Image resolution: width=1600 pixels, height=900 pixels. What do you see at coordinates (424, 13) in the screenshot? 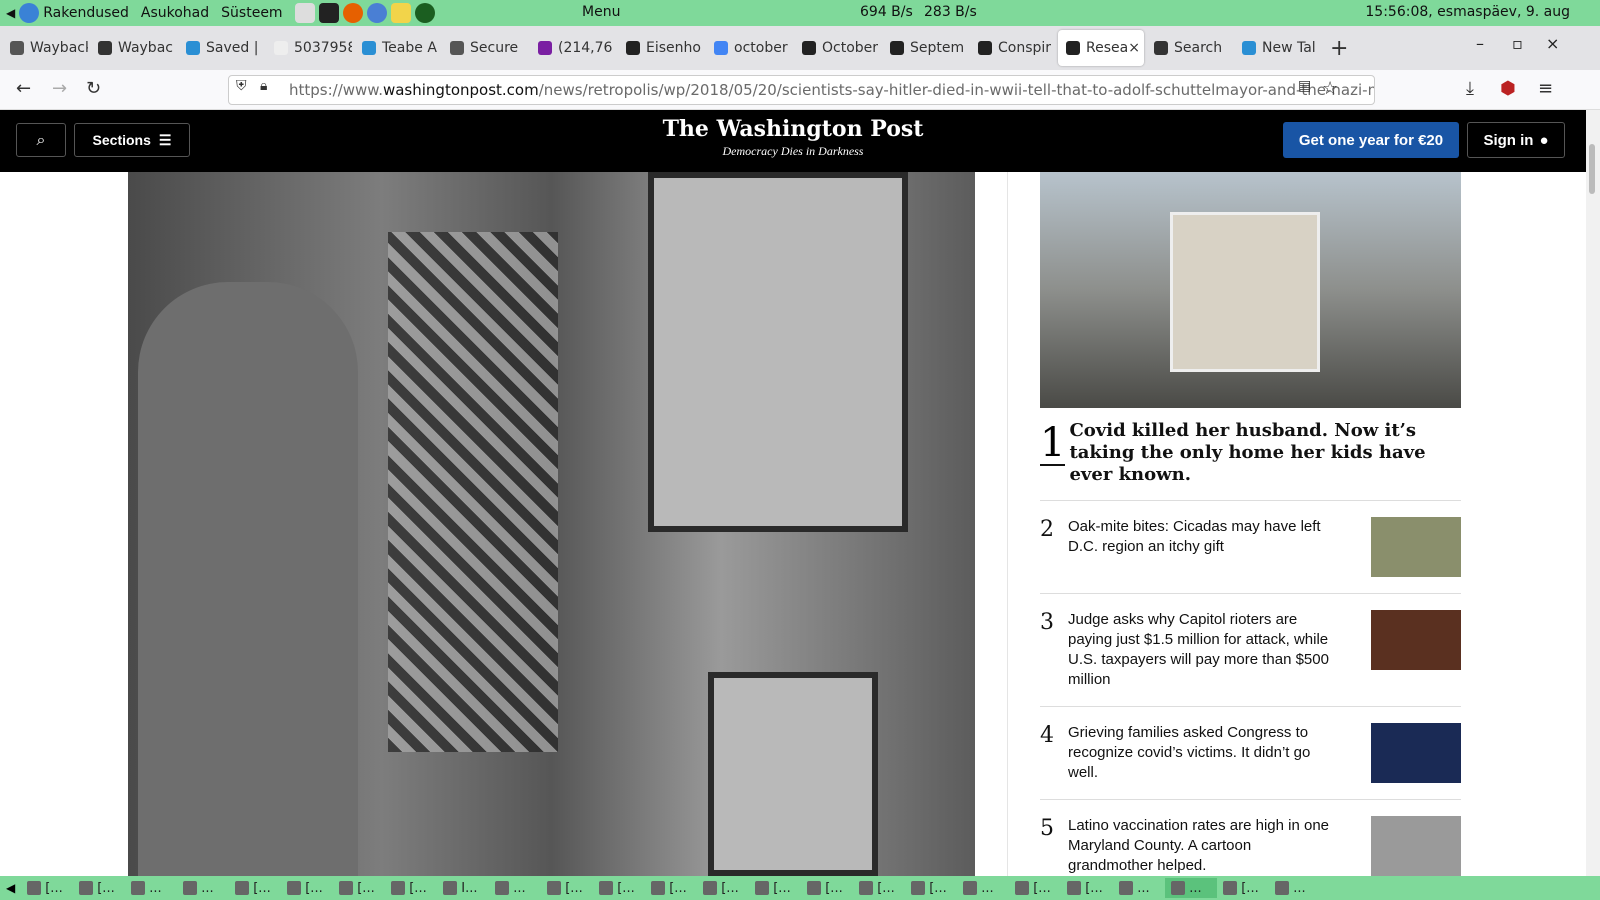
I see `globe-icon` at bounding box center [424, 13].